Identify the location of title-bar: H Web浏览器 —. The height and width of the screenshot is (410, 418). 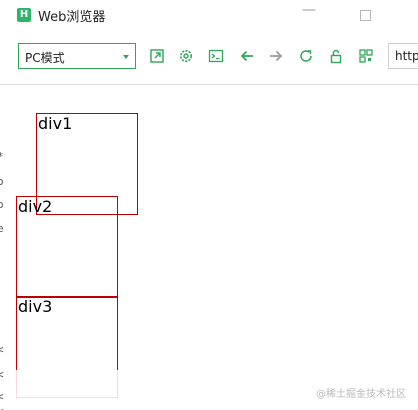
(209, 15).